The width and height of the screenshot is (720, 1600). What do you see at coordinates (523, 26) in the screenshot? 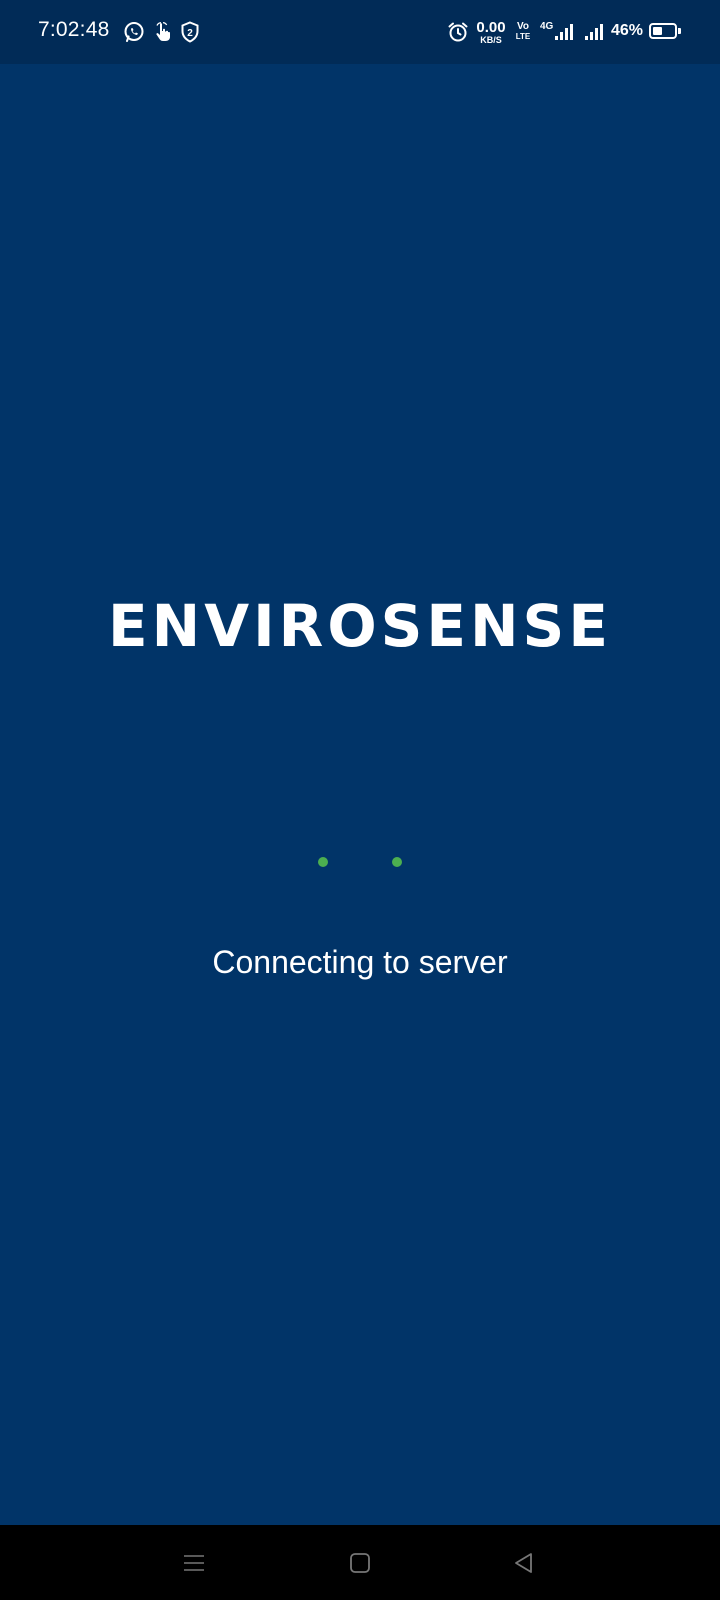
I see `volte-top: Vo` at bounding box center [523, 26].